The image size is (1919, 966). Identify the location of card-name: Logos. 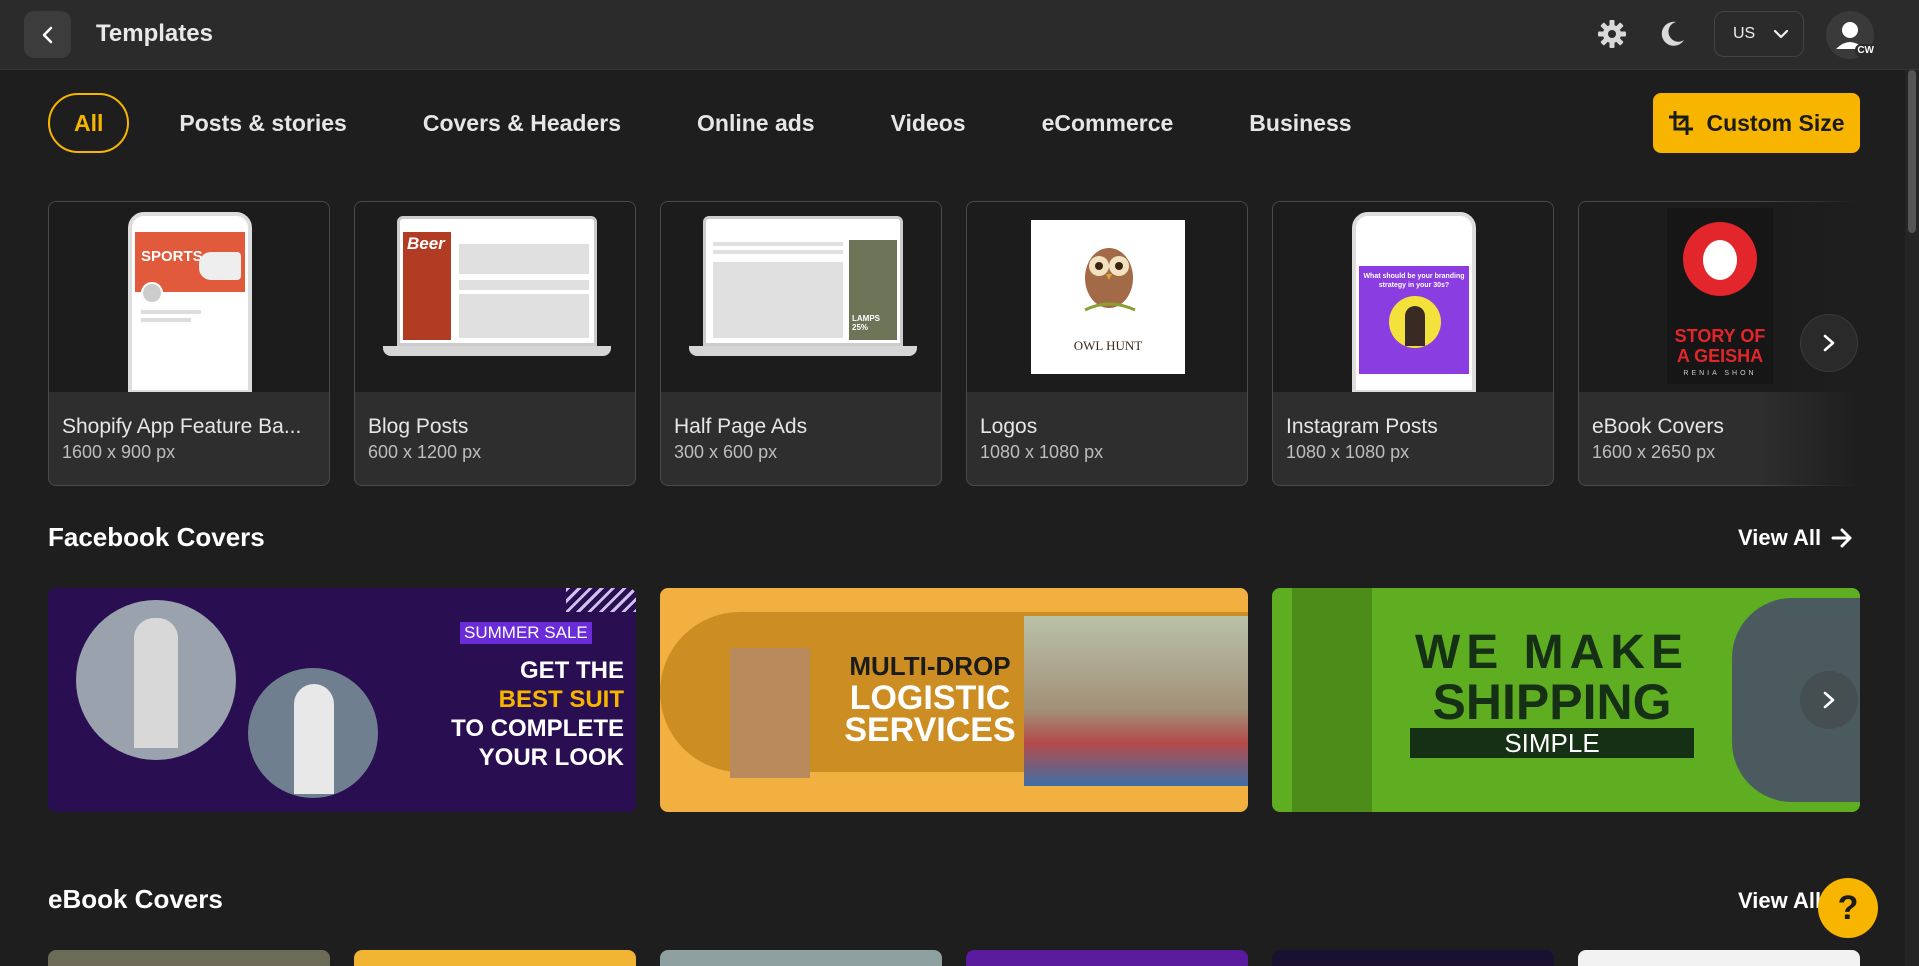
(1009, 426).